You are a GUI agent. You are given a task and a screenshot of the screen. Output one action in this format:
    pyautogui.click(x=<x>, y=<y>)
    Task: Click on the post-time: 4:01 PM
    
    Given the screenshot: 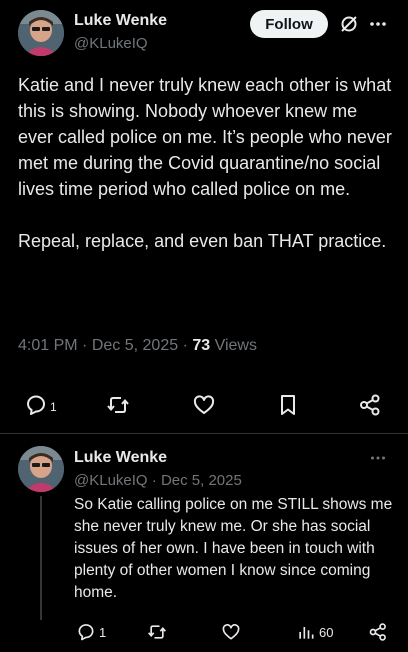 What is the action you would take?
    pyautogui.click(x=48, y=345)
    